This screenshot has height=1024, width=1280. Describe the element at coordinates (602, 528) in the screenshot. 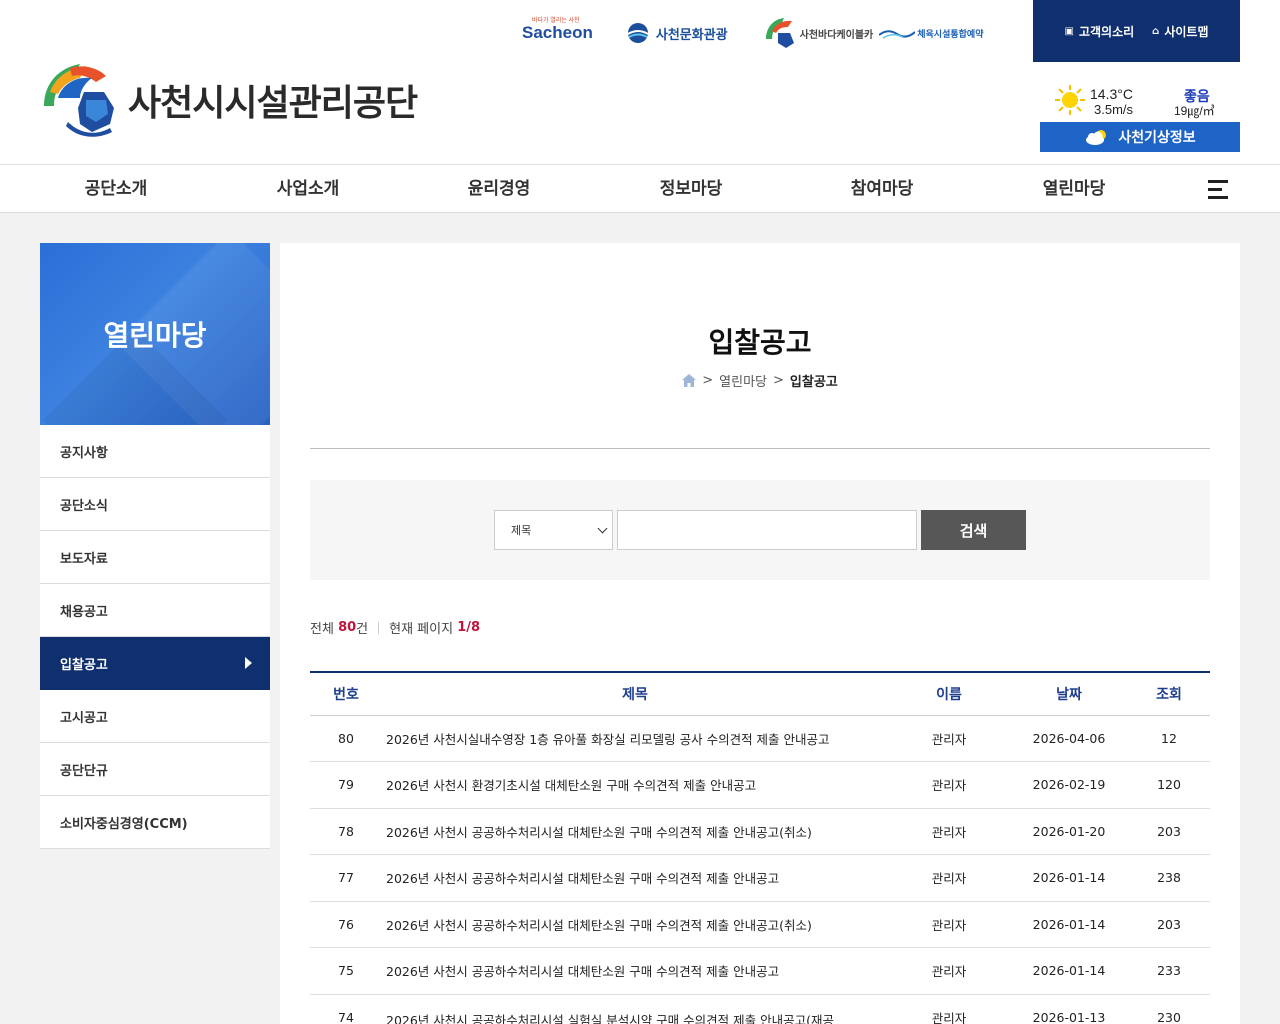

I see `chevron-down-icon` at that location.